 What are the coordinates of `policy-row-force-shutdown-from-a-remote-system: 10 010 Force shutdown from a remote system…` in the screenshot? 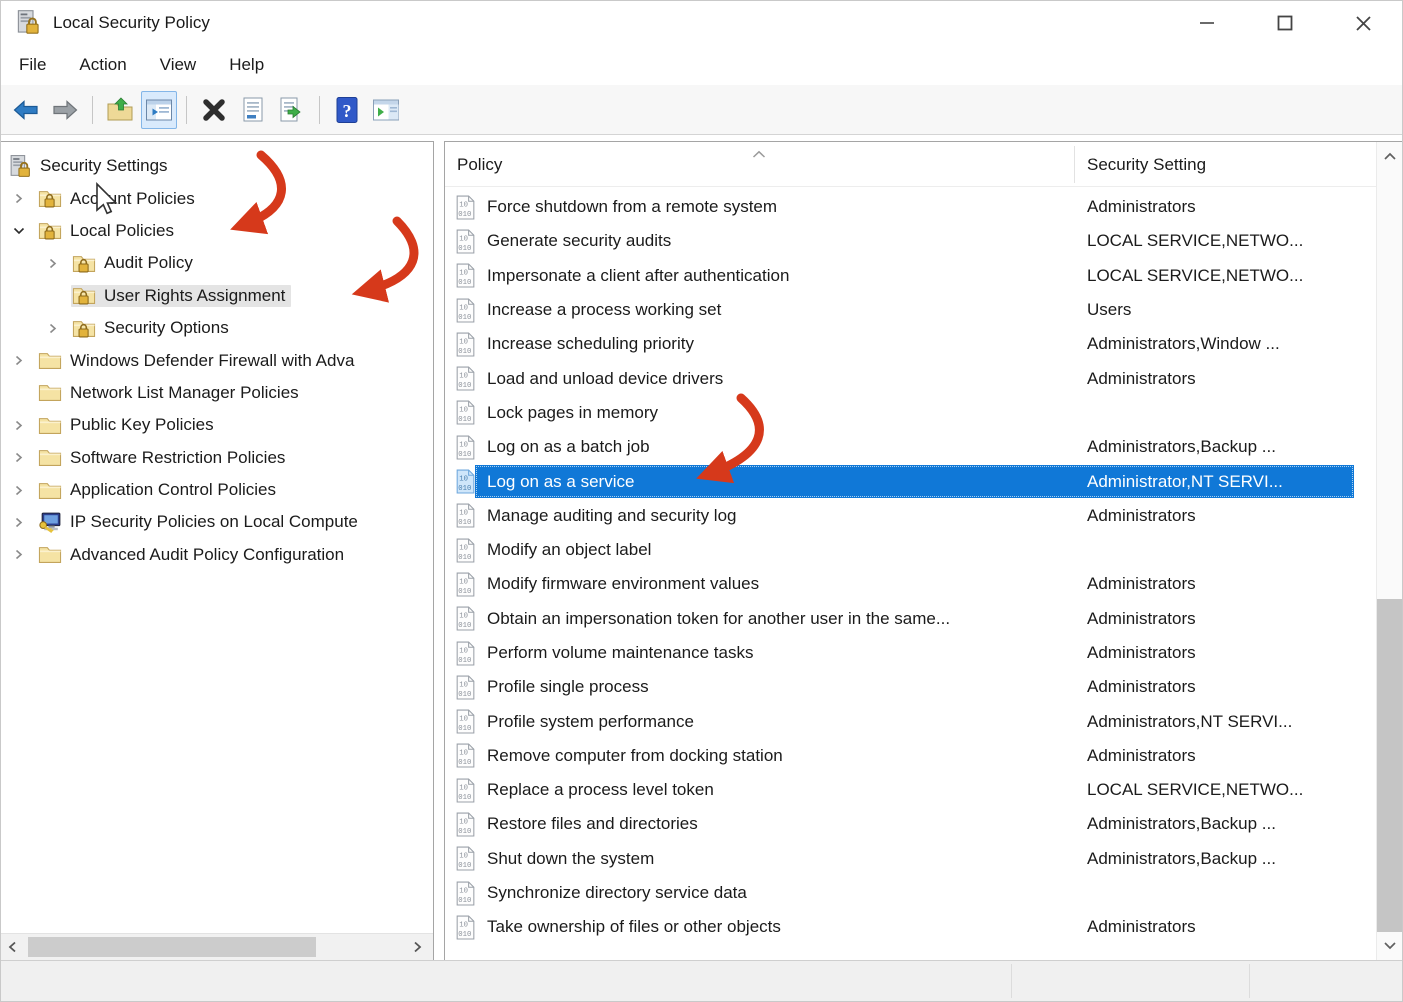 It's located at (899, 207).